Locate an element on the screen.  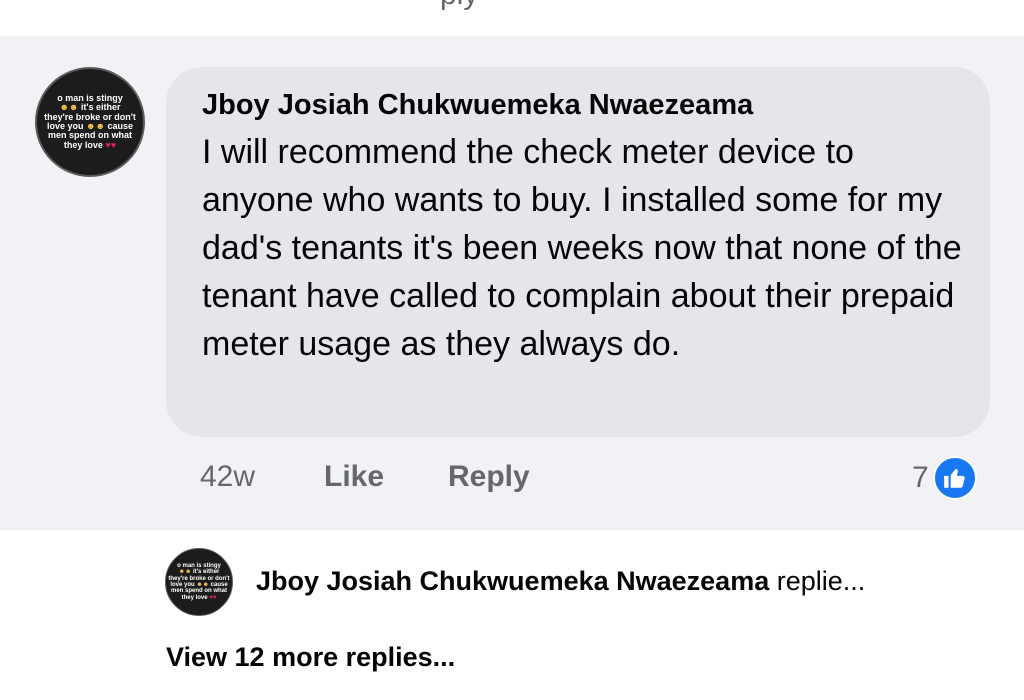
reply-button: Reply is located at coordinates (489, 477).